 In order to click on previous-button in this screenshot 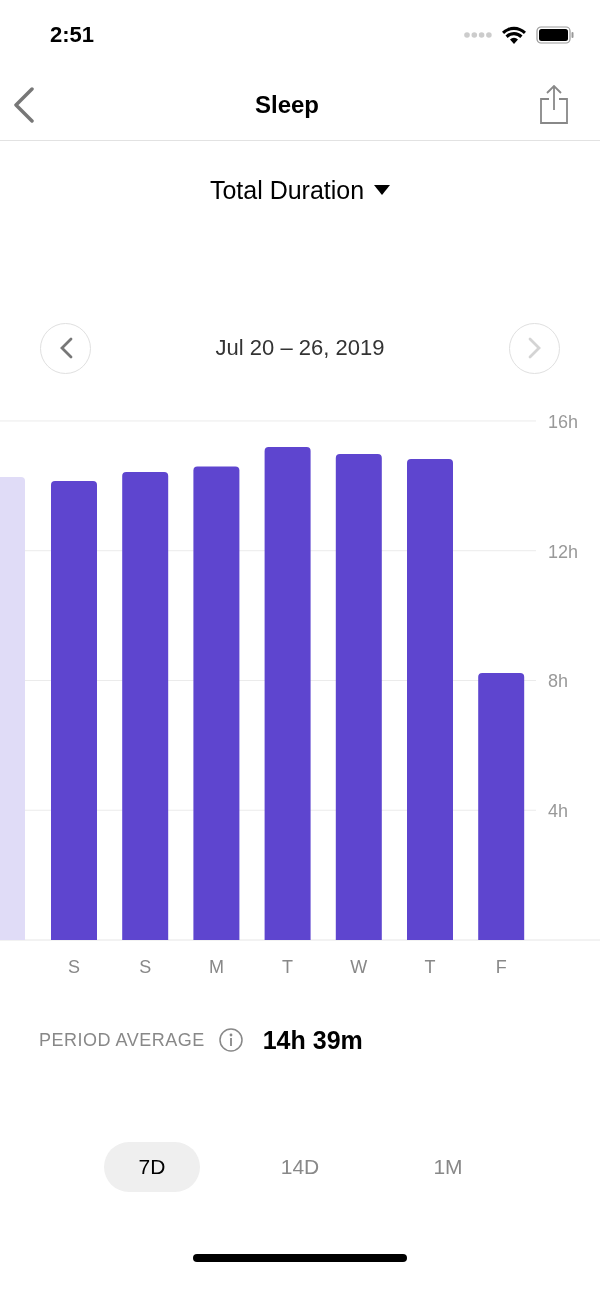, I will do `click(65, 348)`.